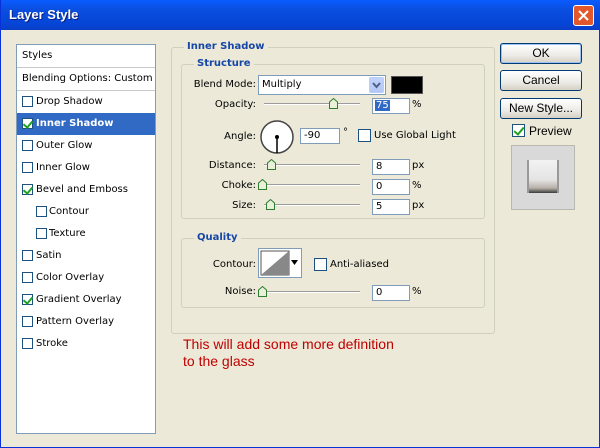 Image resolution: width=600 pixels, height=448 pixels. I want to click on style-item-texture: Texture, so click(86, 234).